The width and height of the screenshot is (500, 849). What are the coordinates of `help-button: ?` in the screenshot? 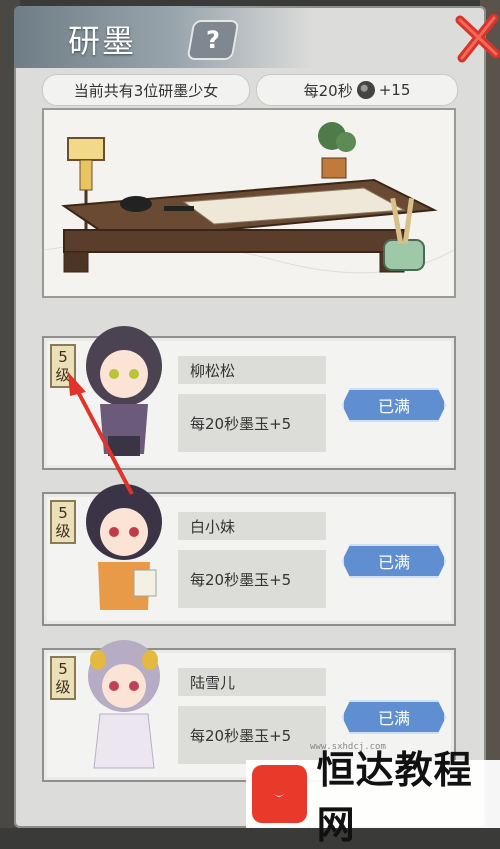 It's located at (213, 40).